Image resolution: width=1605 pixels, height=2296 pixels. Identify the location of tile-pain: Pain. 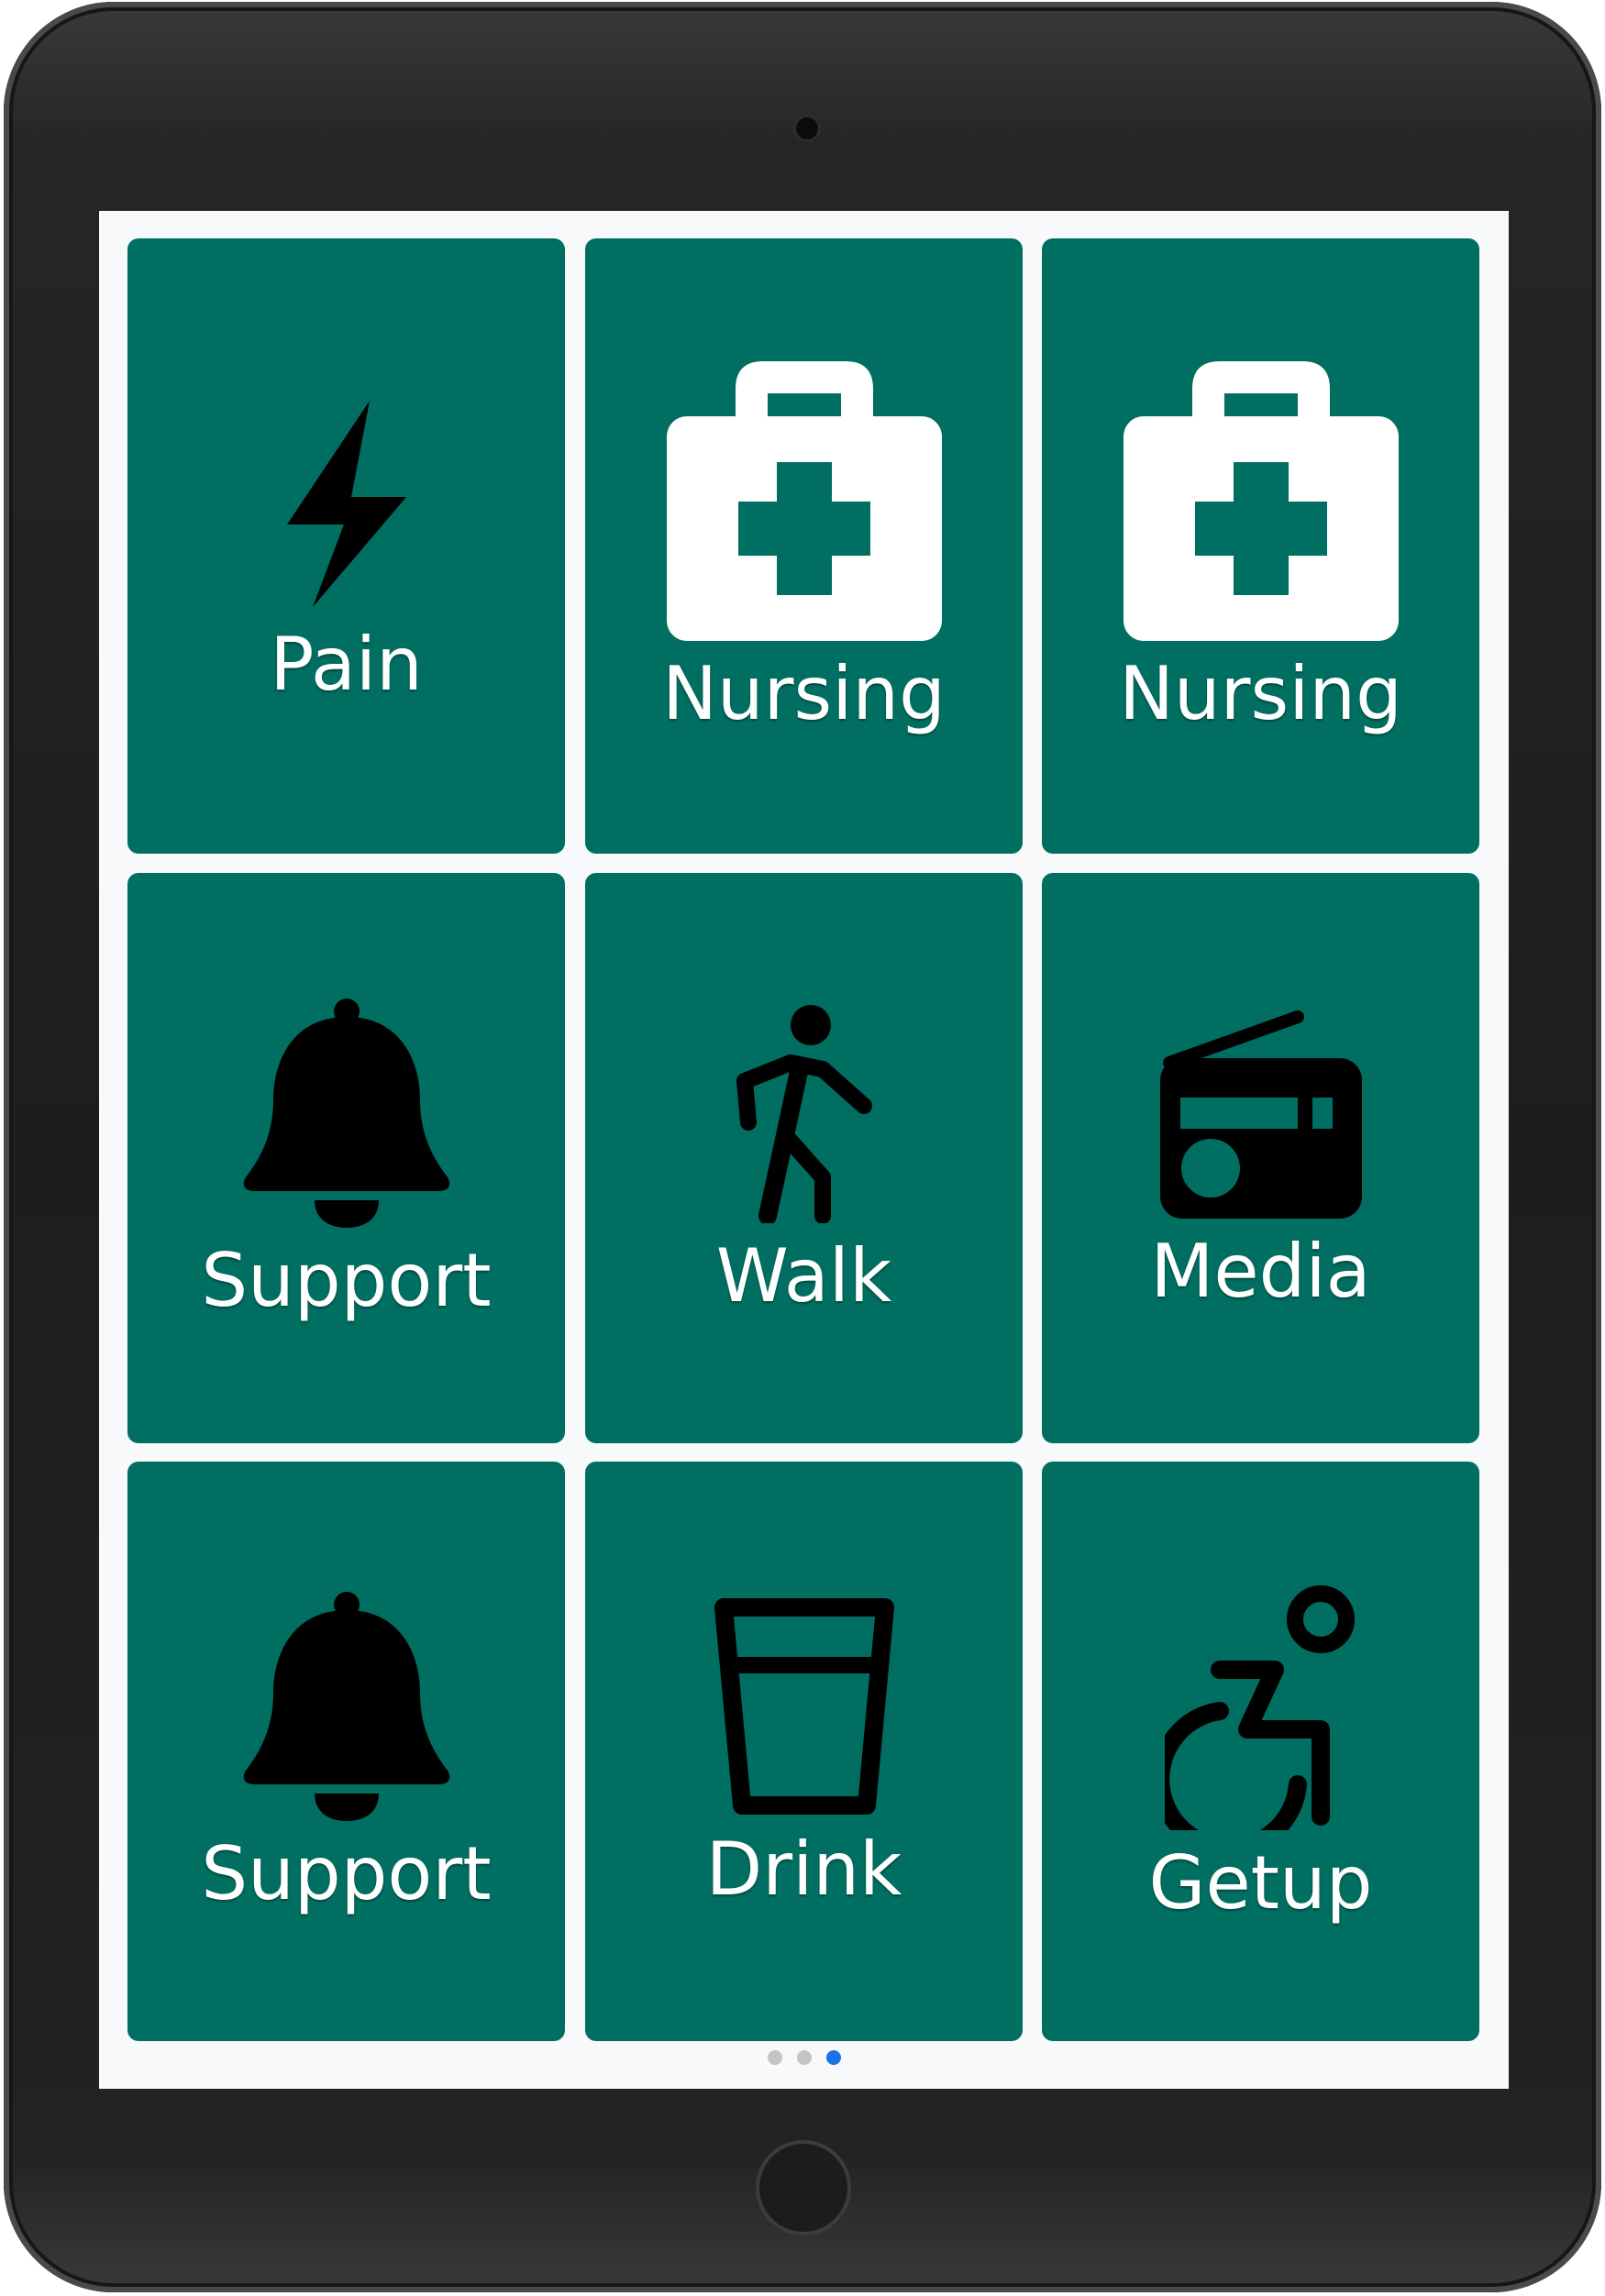
(346, 546).